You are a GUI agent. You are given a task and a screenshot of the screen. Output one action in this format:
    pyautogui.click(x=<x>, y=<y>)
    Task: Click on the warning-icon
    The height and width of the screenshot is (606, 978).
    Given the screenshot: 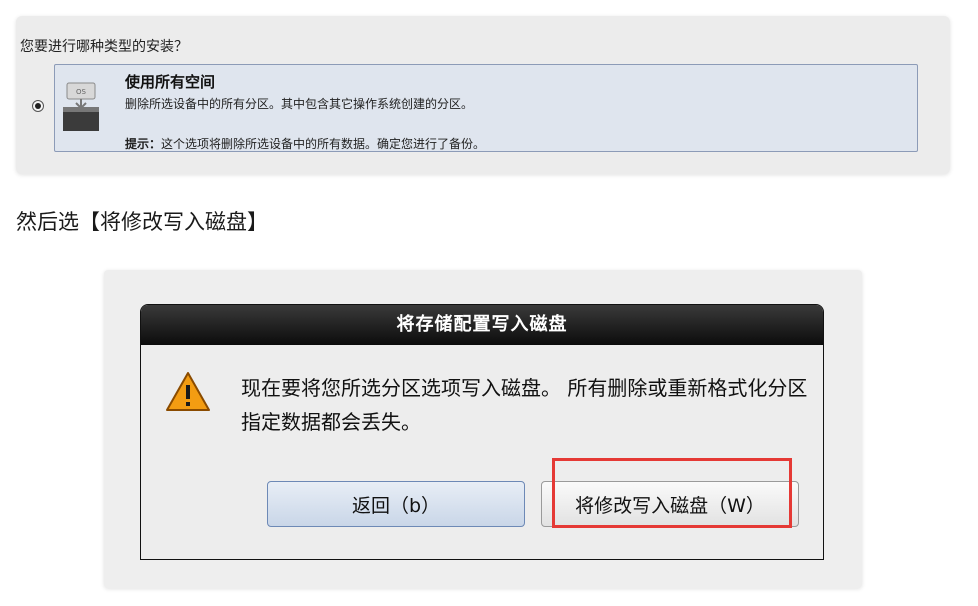 What is the action you would take?
    pyautogui.click(x=188, y=391)
    